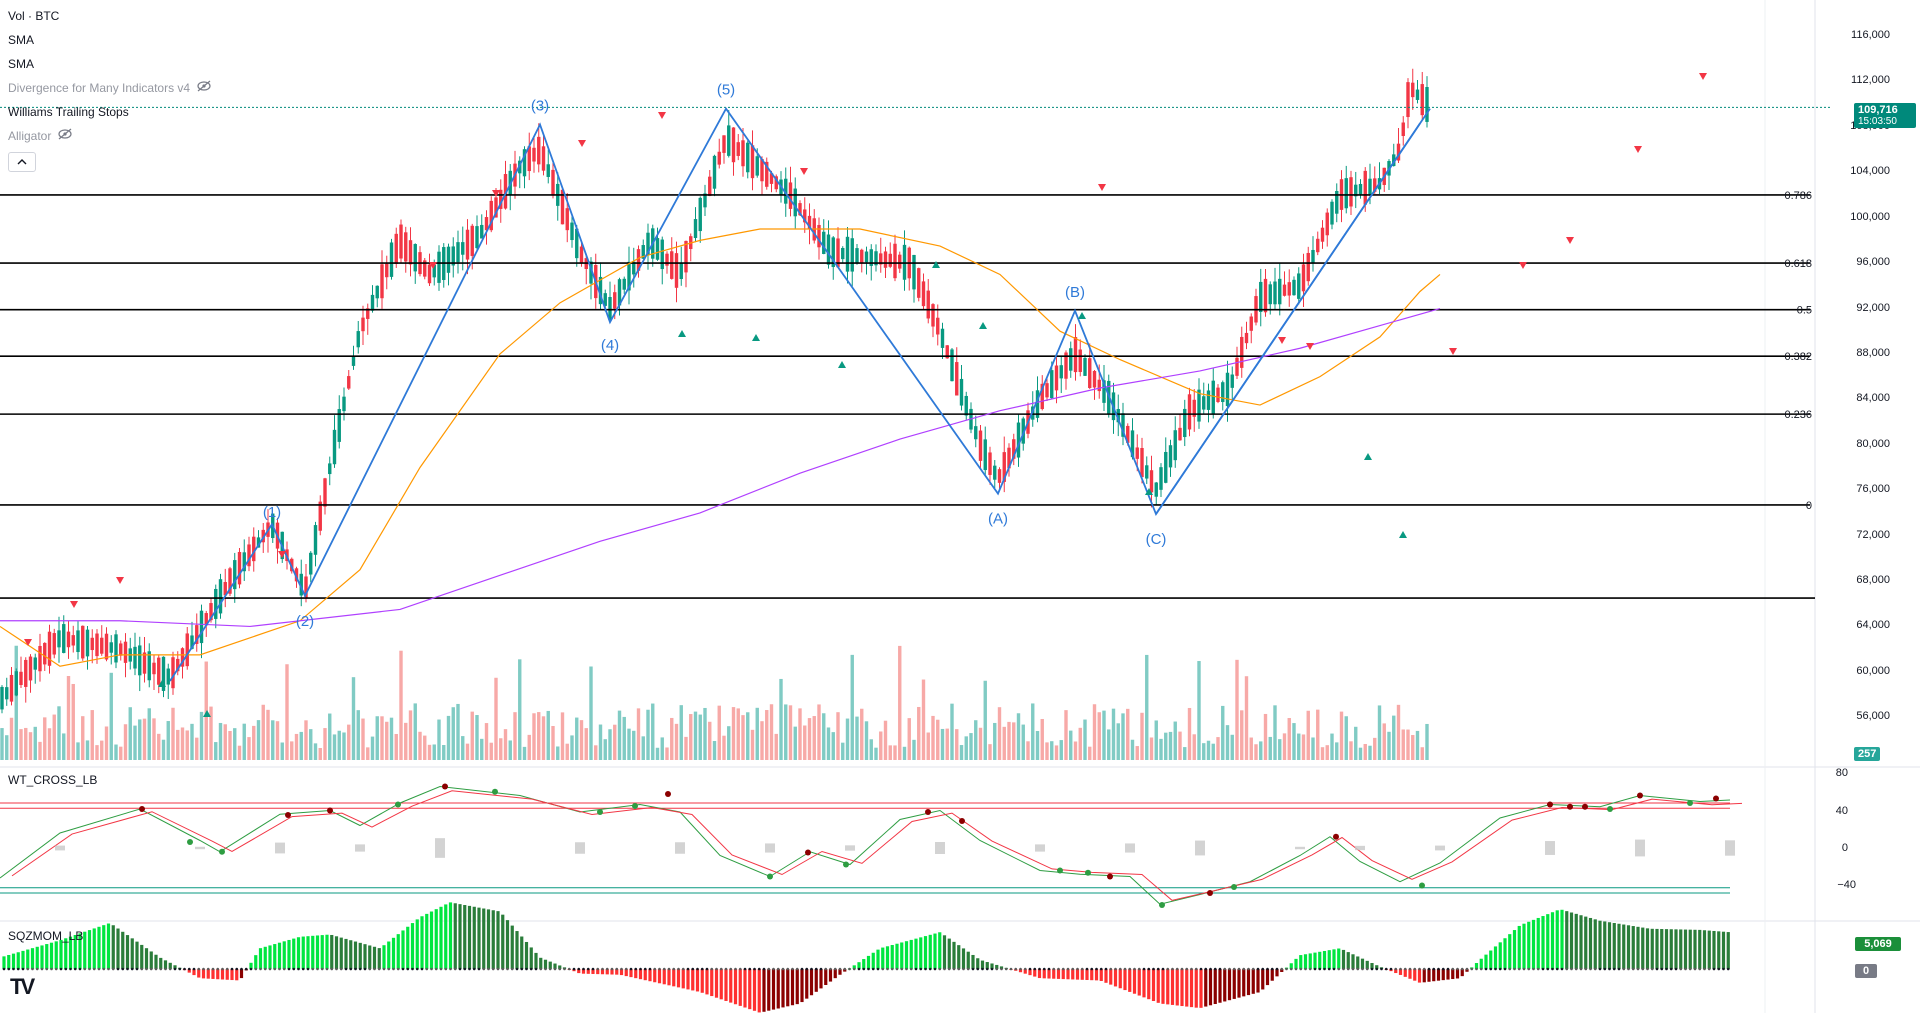  I want to click on tradingview-logo: TV, so click(22, 987).